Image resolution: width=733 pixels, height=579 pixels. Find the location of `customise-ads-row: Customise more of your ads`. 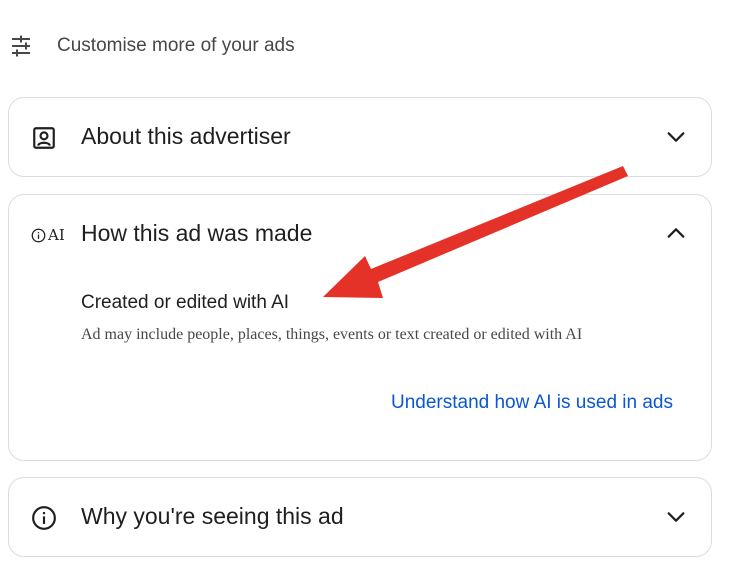

customise-ads-row: Customise more of your ads is located at coordinates (366, 46).